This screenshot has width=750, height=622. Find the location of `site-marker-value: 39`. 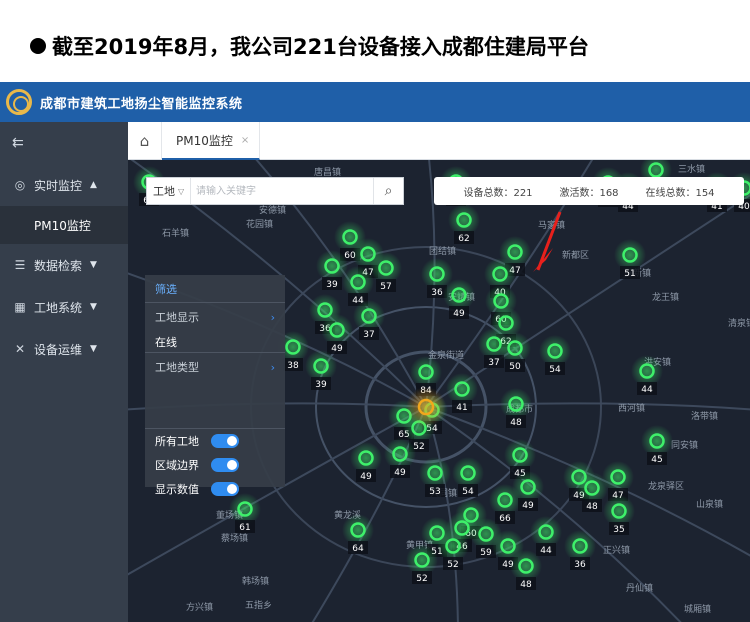

site-marker-value: 39 is located at coordinates (321, 385).